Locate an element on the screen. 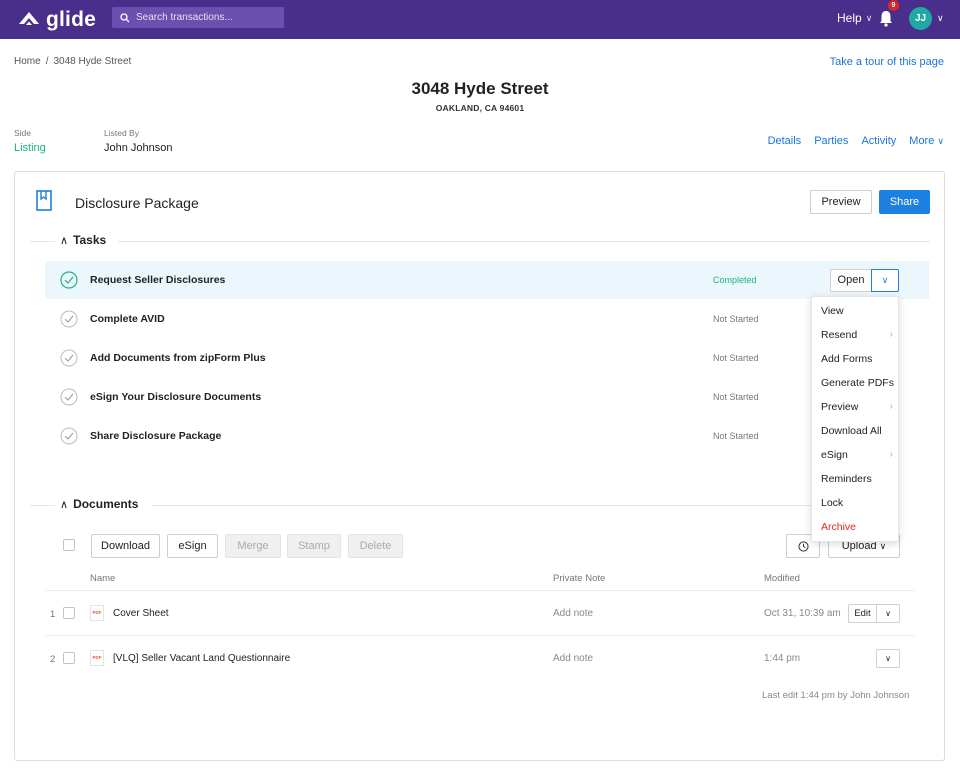 This screenshot has width=960, height=774. delete-button: Delete is located at coordinates (375, 546).